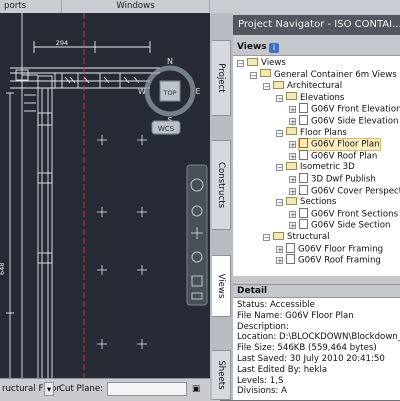 This screenshot has height=401, width=400. Describe the element at coordinates (31, 6) in the screenshot. I see `tab-ports: ports` at that location.